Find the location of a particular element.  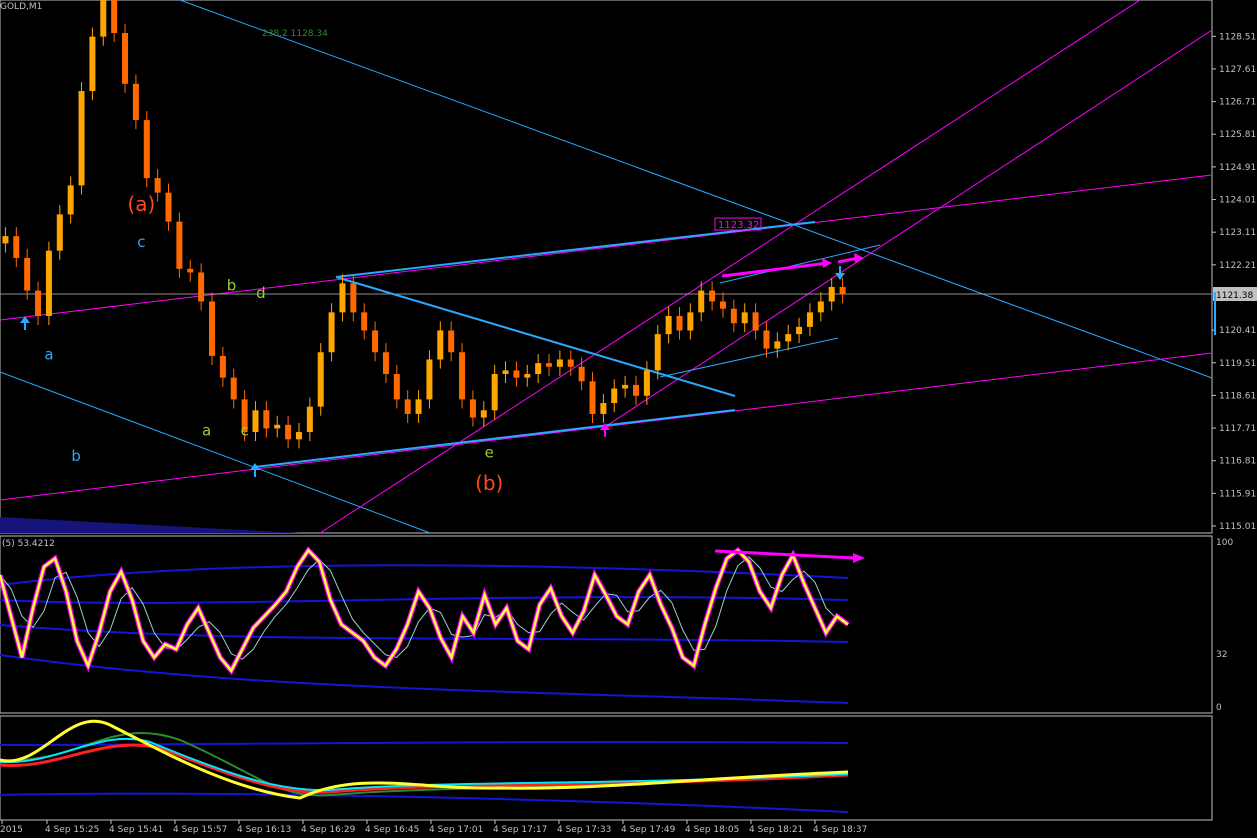

fib-level-label: 238.2 1128.34 is located at coordinates (295, 34).